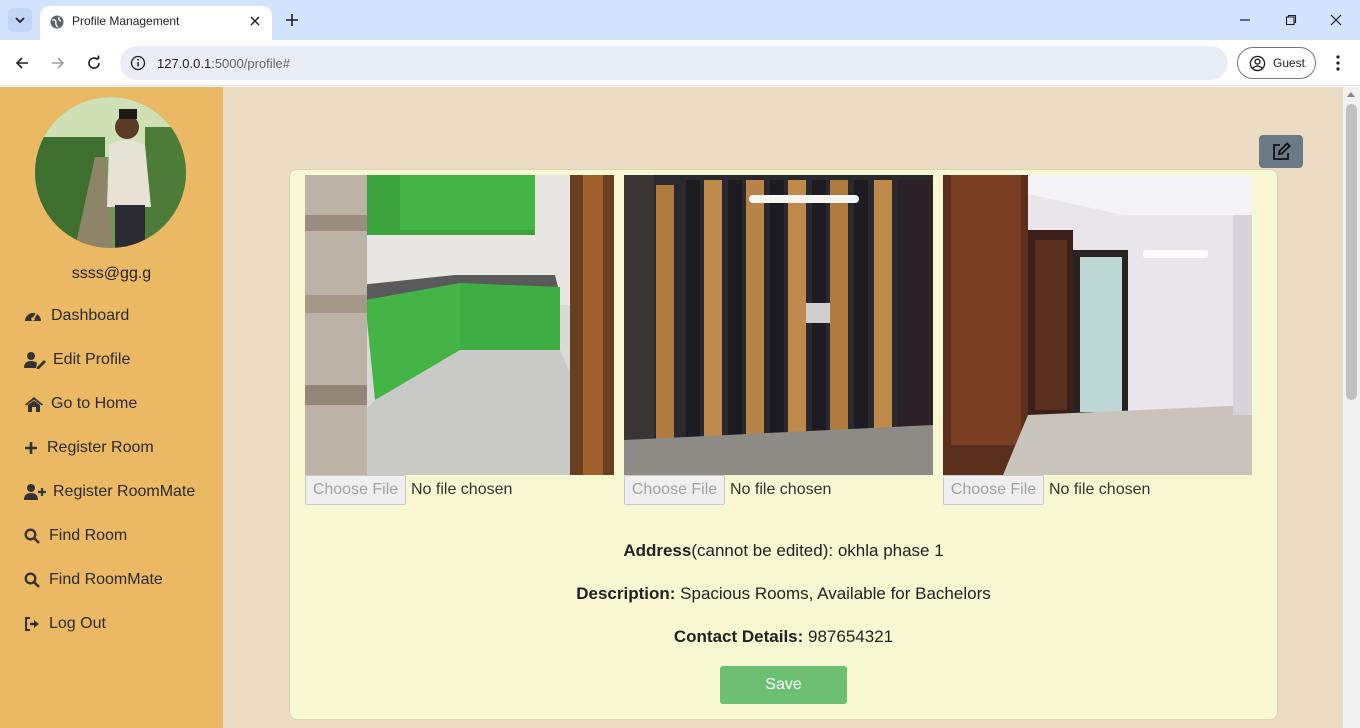 The image size is (1360, 728). I want to click on photo-slot-3: Choose File No file chosen, so click(1097, 340).